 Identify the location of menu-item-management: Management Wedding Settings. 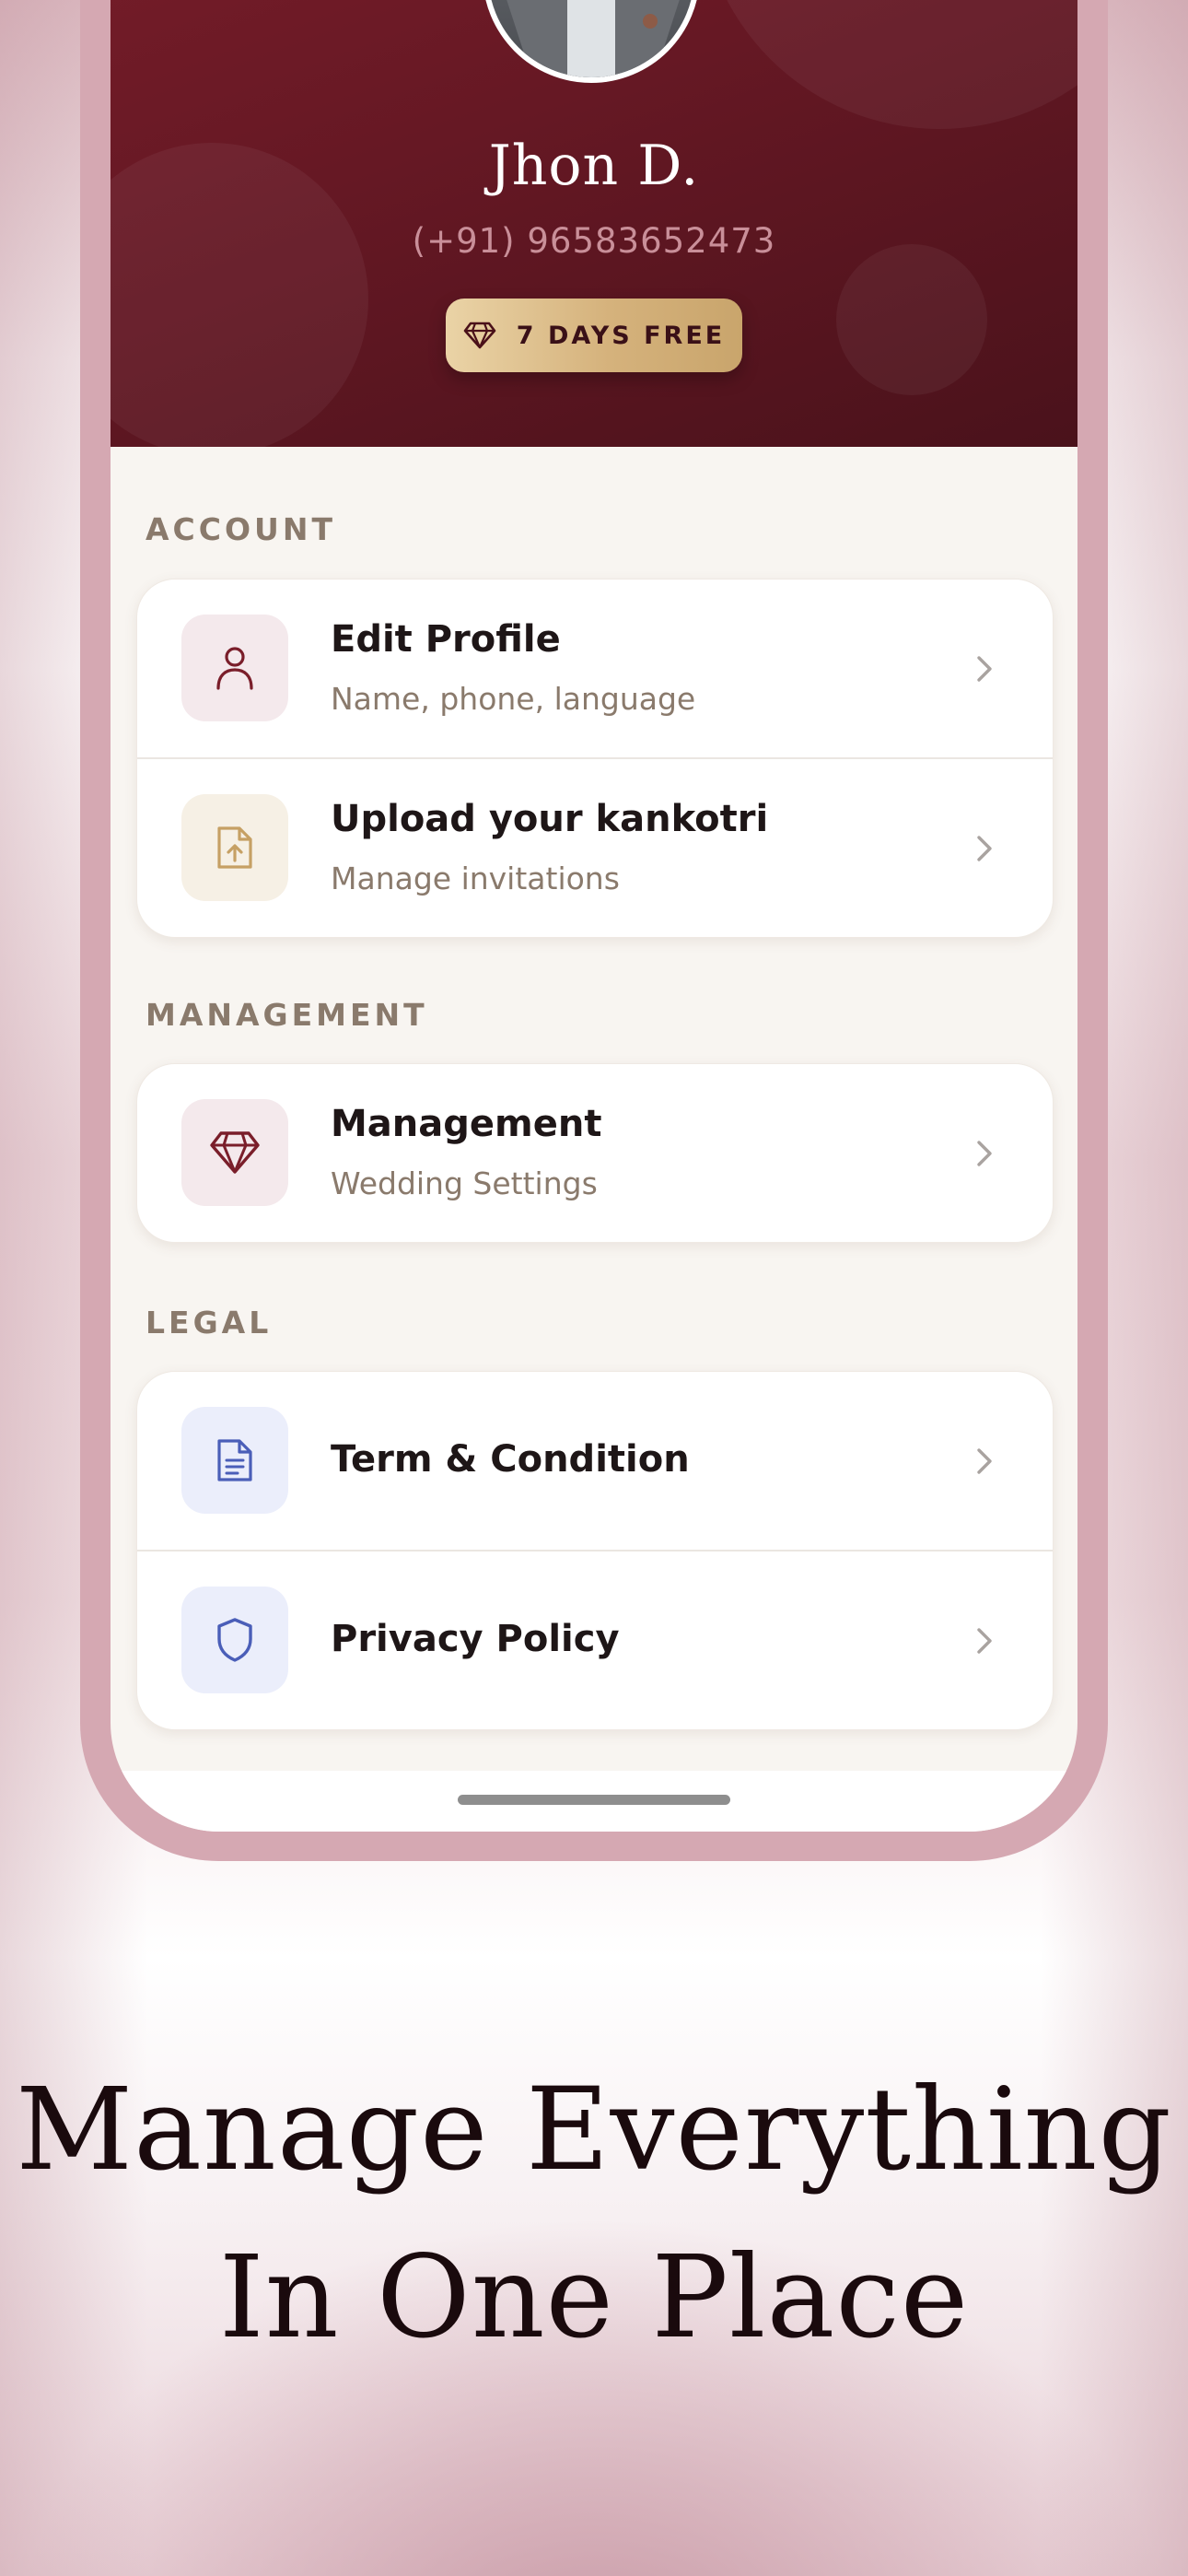
(595, 1153).